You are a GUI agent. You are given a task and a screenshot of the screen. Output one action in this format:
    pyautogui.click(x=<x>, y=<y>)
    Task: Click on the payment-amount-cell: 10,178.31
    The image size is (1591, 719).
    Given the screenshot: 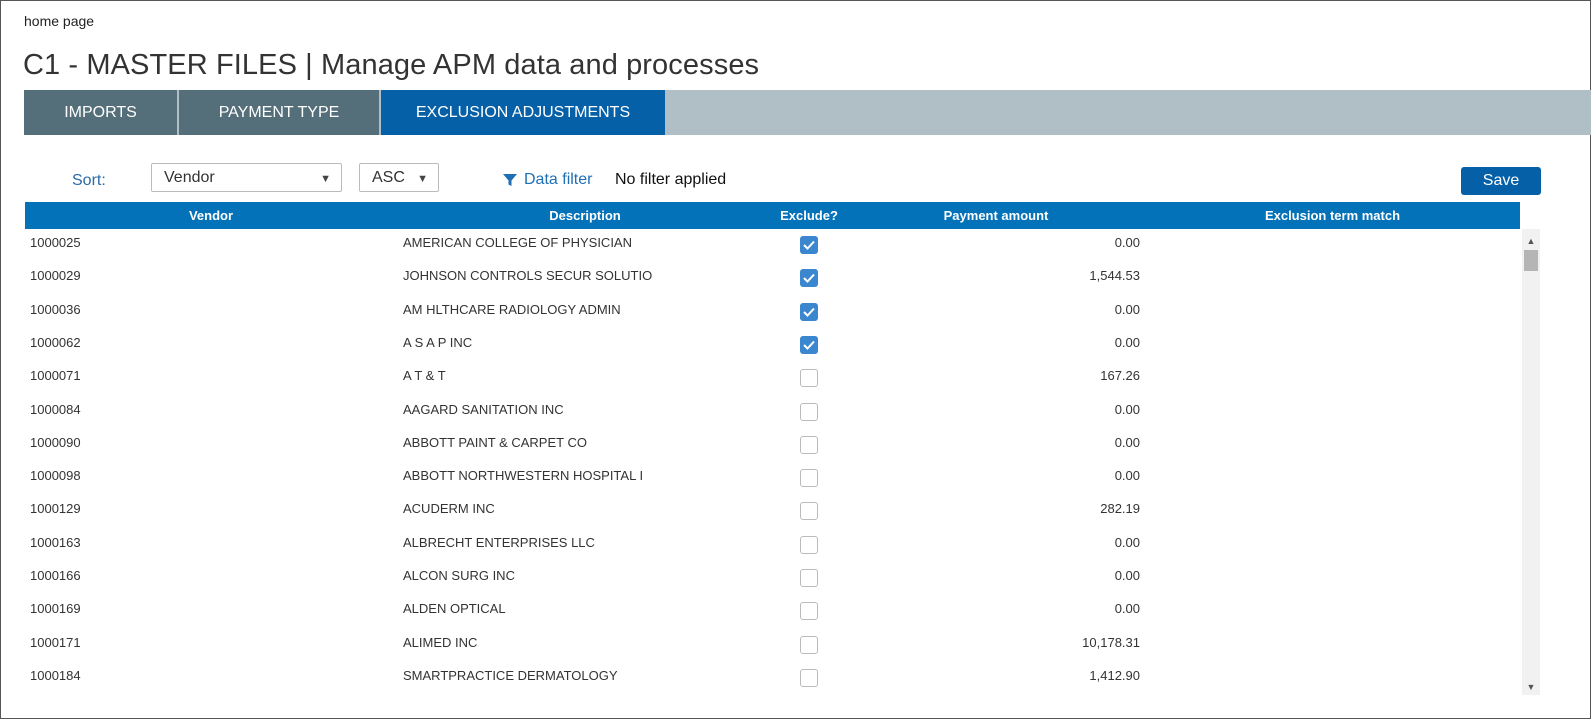 What is the action you would take?
    pyautogui.click(x=1111, y=642)
    